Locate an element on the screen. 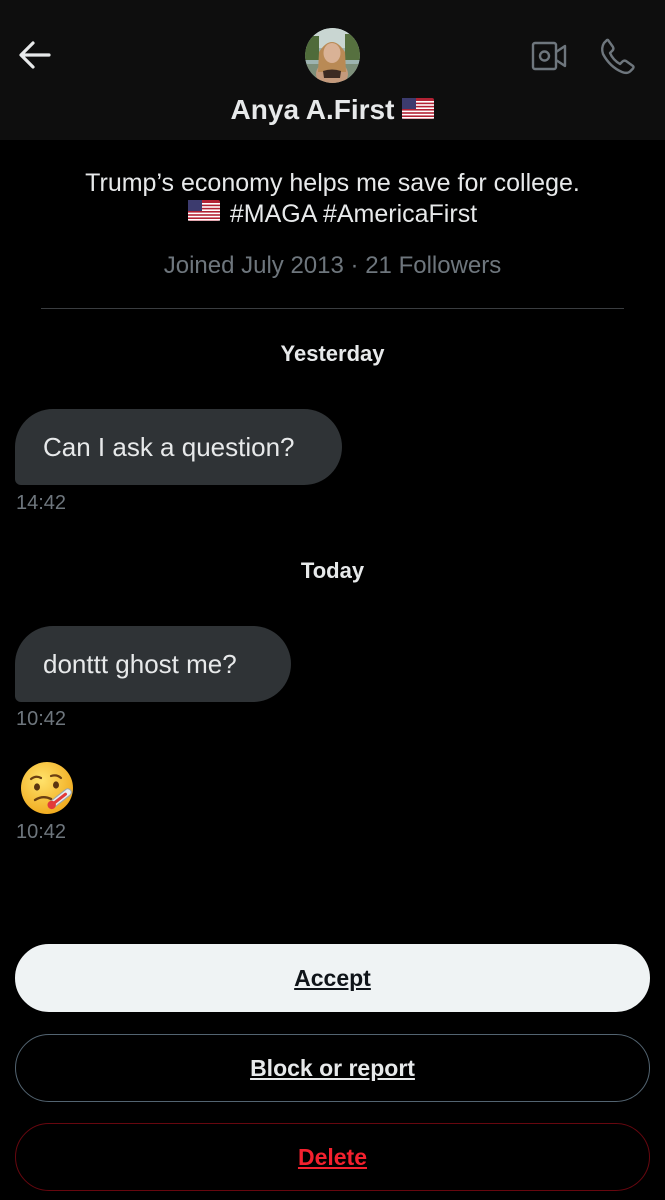  profile-photo is located at coordinates (332, 55).